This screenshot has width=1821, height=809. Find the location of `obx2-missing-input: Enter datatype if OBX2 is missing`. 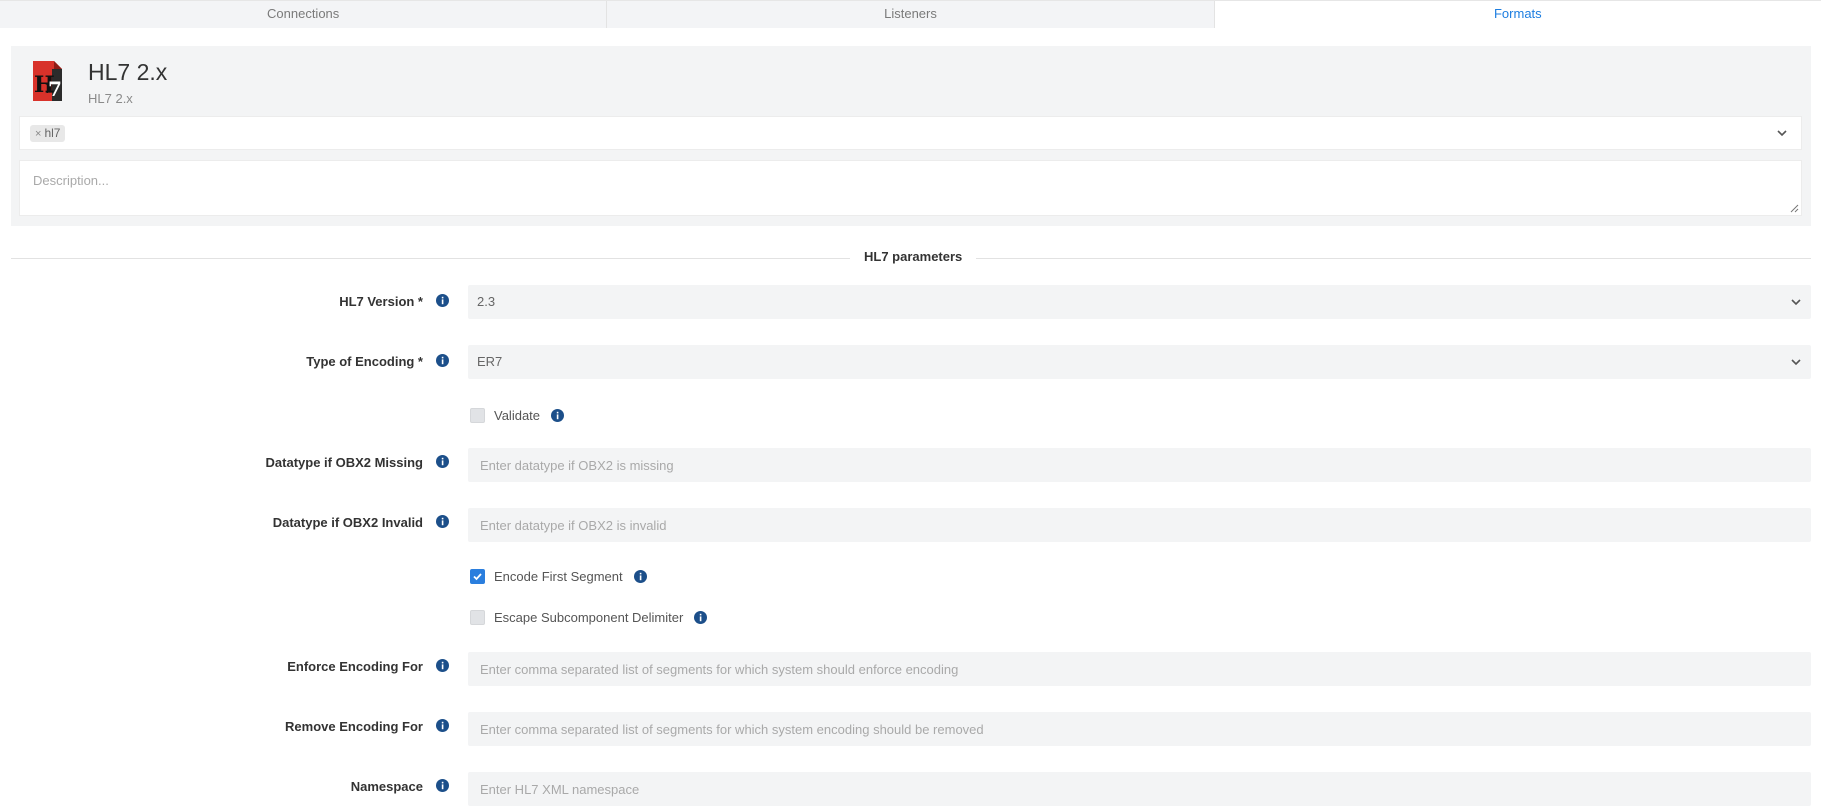

obx2-missing-input: Enter datatype if OBX2 is missing is located at coordinates (1139, 465).